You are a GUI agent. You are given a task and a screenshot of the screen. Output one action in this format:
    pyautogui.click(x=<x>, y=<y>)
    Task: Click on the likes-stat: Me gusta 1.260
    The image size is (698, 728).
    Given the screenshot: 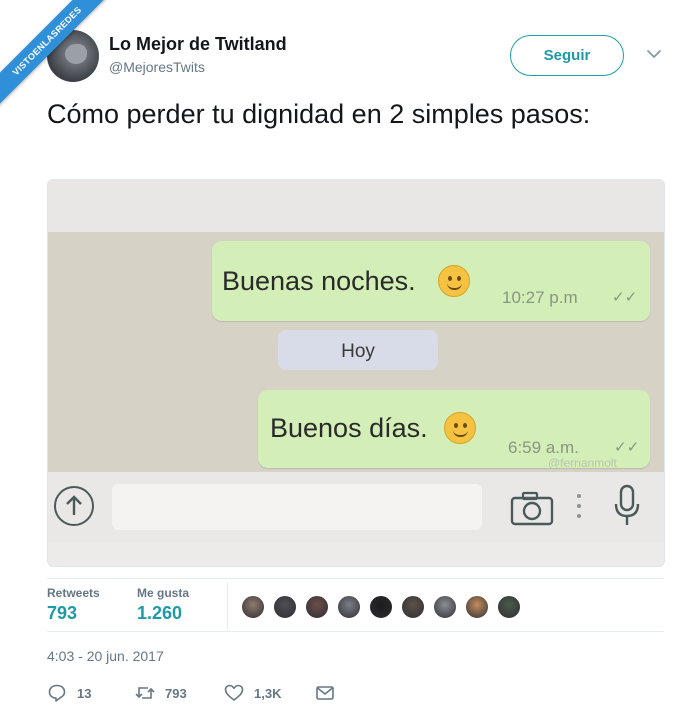 What is the action you would take?
    pyautogui.click(x=163, y=605)
    